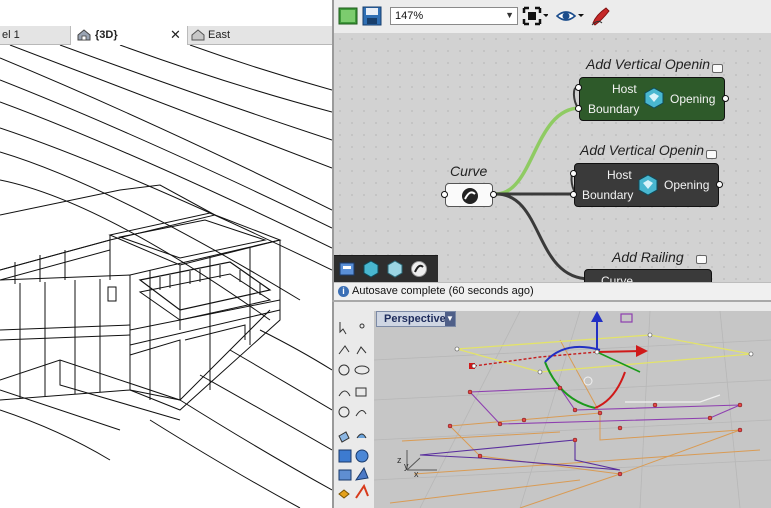 The image size is (771, 508). Describe the element at coordinates (345, 456) in the screenshot. I see `box-solid-icon` at that location.